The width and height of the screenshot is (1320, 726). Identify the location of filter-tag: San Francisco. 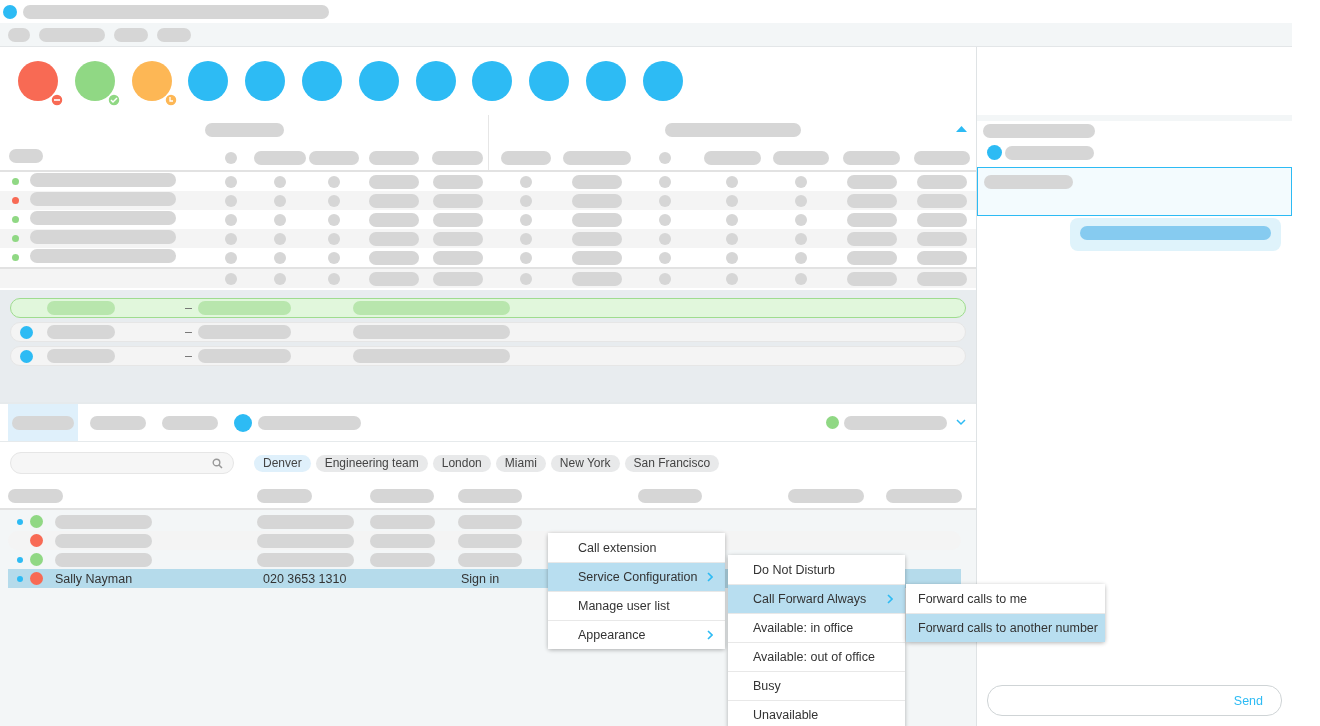
(672, 463).